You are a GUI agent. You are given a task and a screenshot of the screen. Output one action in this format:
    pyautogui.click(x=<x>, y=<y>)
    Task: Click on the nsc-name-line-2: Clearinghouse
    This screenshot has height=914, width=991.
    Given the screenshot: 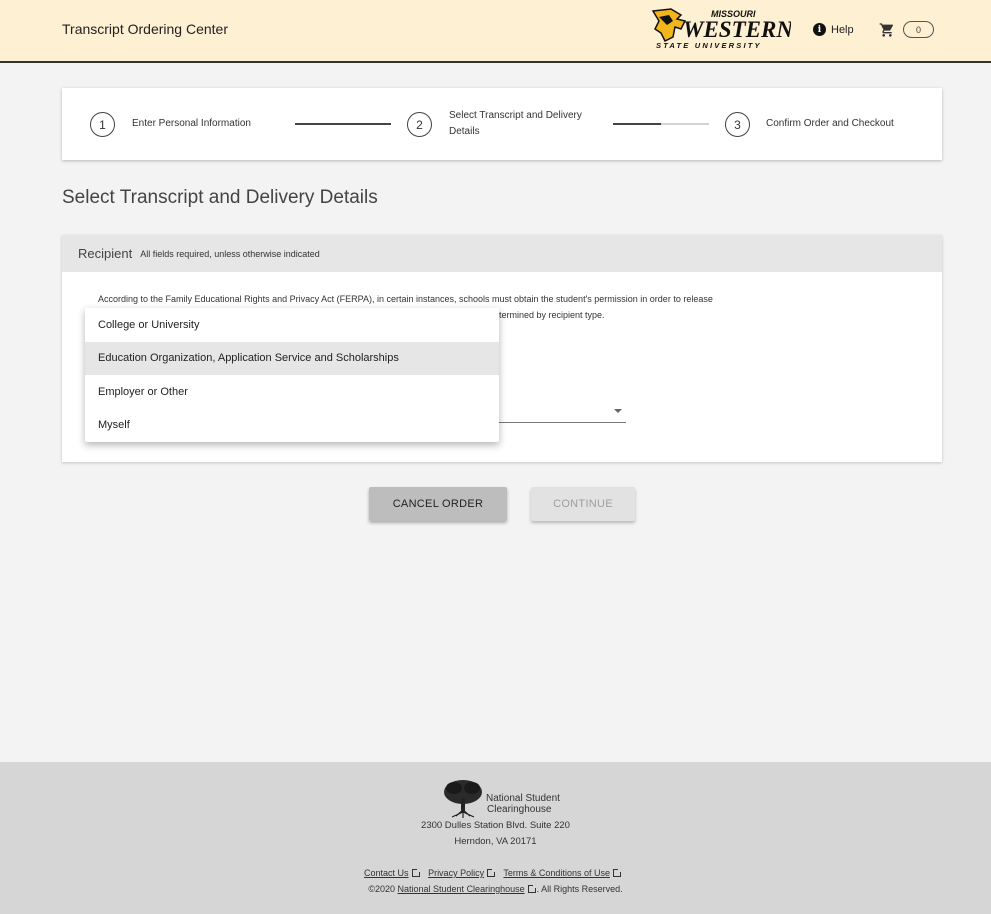 What is the action you would take?
    pyautogui.click(x=519, y=809)
    